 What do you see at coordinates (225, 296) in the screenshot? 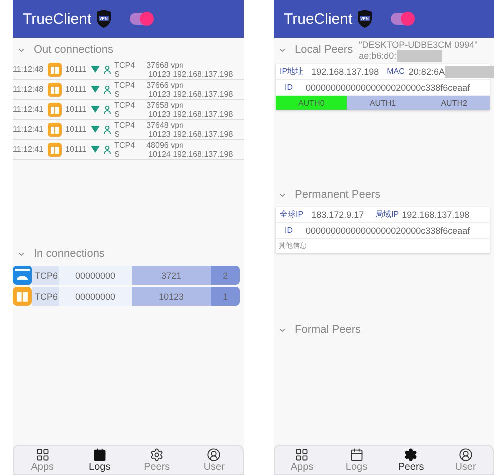
I see `count-cell: 1` at bounding box center [225, 296].